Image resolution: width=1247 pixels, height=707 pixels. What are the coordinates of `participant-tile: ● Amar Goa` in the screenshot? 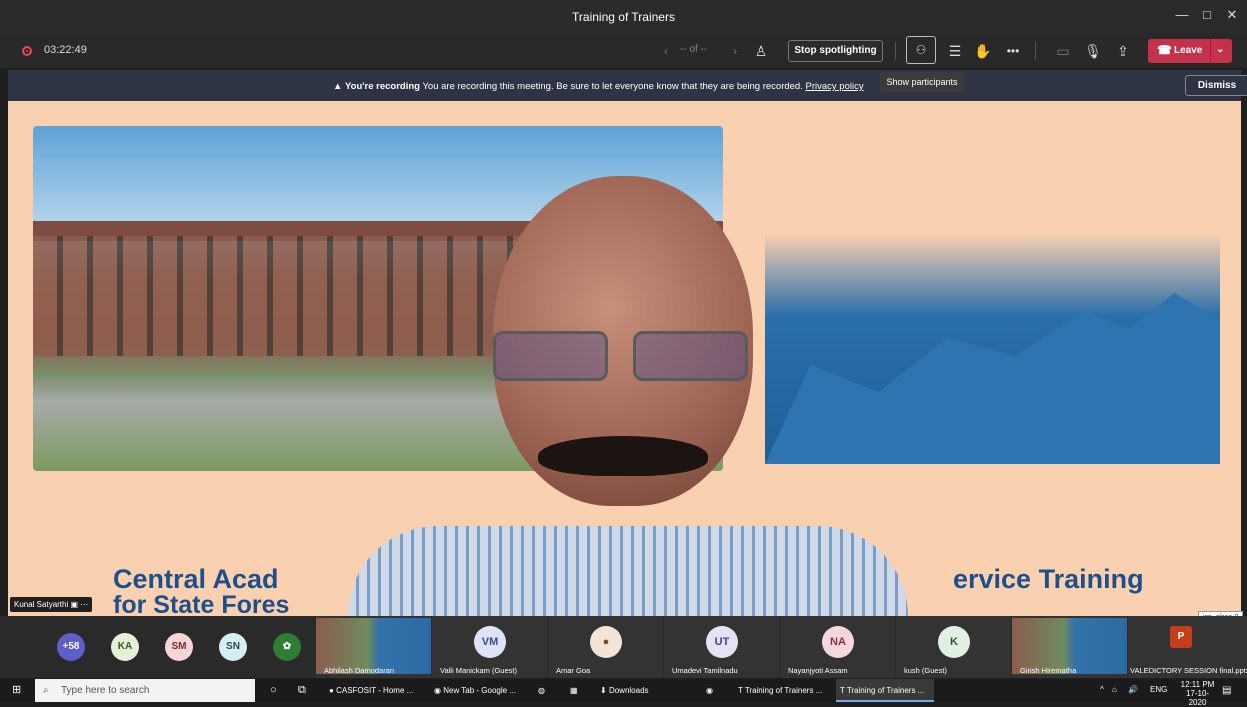 It's located at (605, 647).